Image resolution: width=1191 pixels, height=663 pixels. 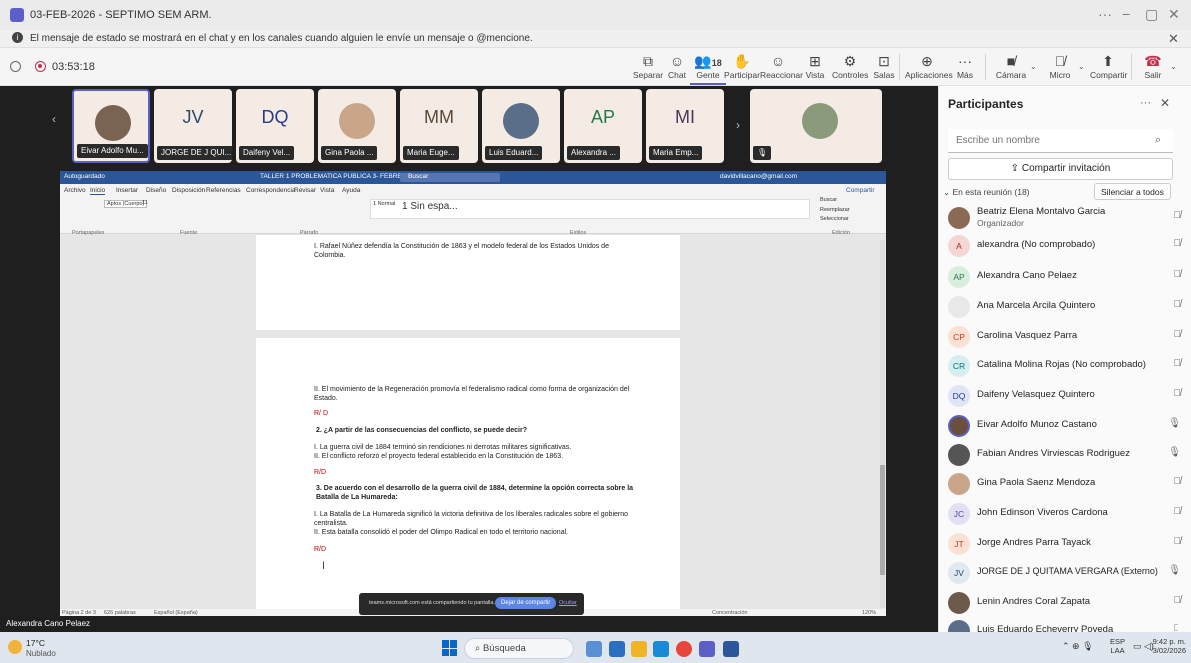 I want to click on mic-button: 🎙̸ Micro, so click(x=1060, y=66).